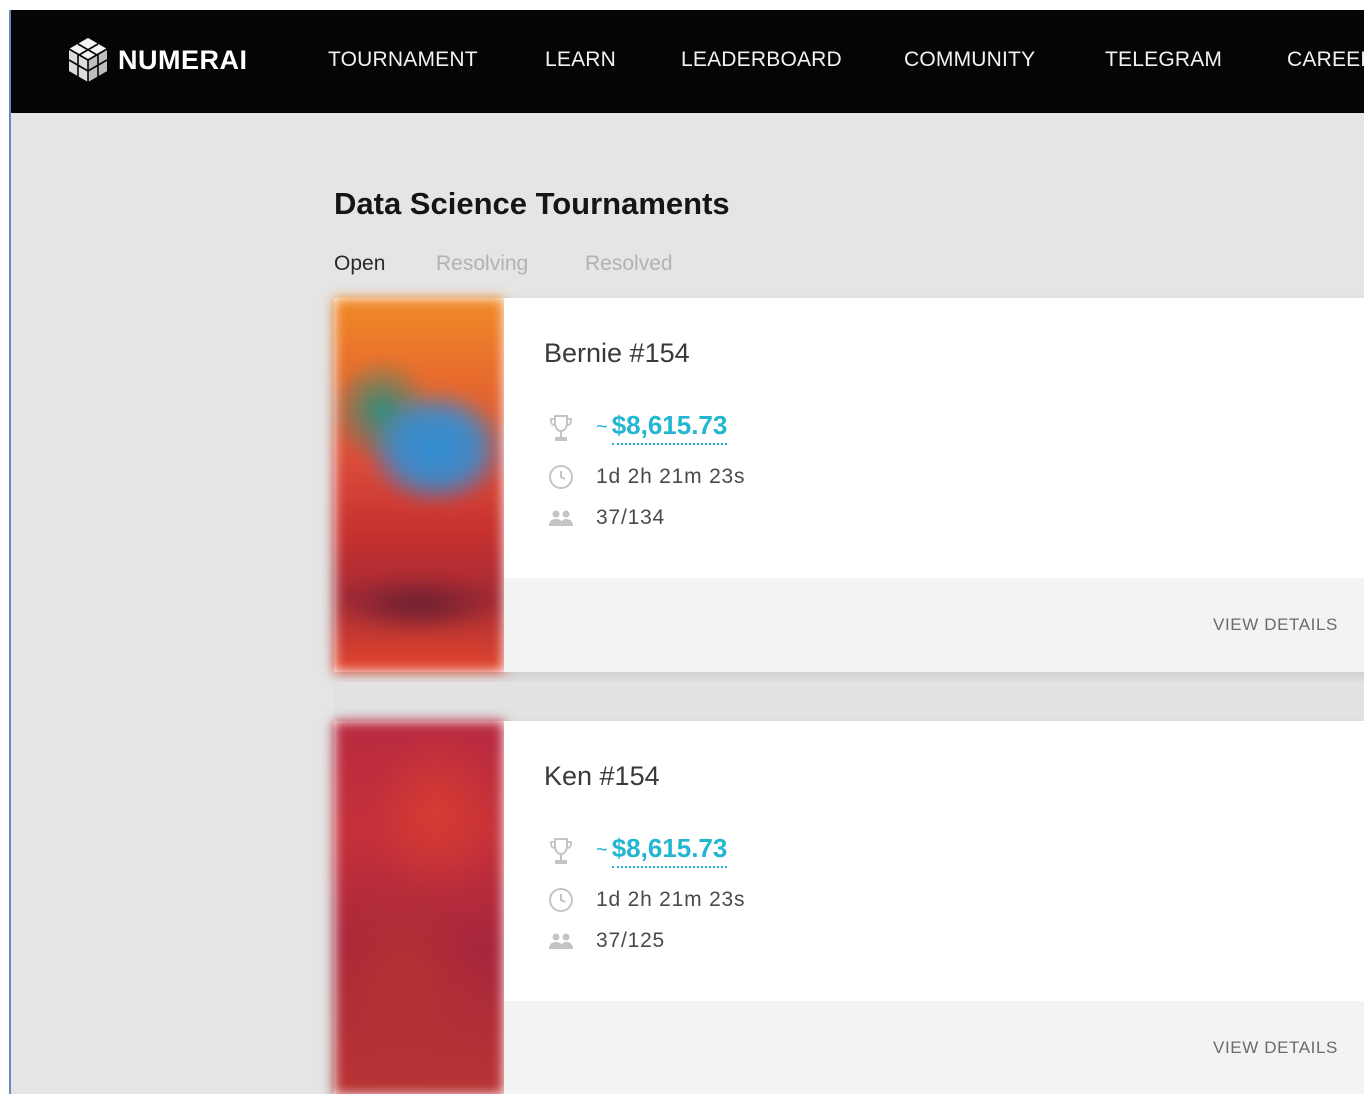 The image size is (1364, 1094). I want to click on tab-open: Open, so click(359, 264).